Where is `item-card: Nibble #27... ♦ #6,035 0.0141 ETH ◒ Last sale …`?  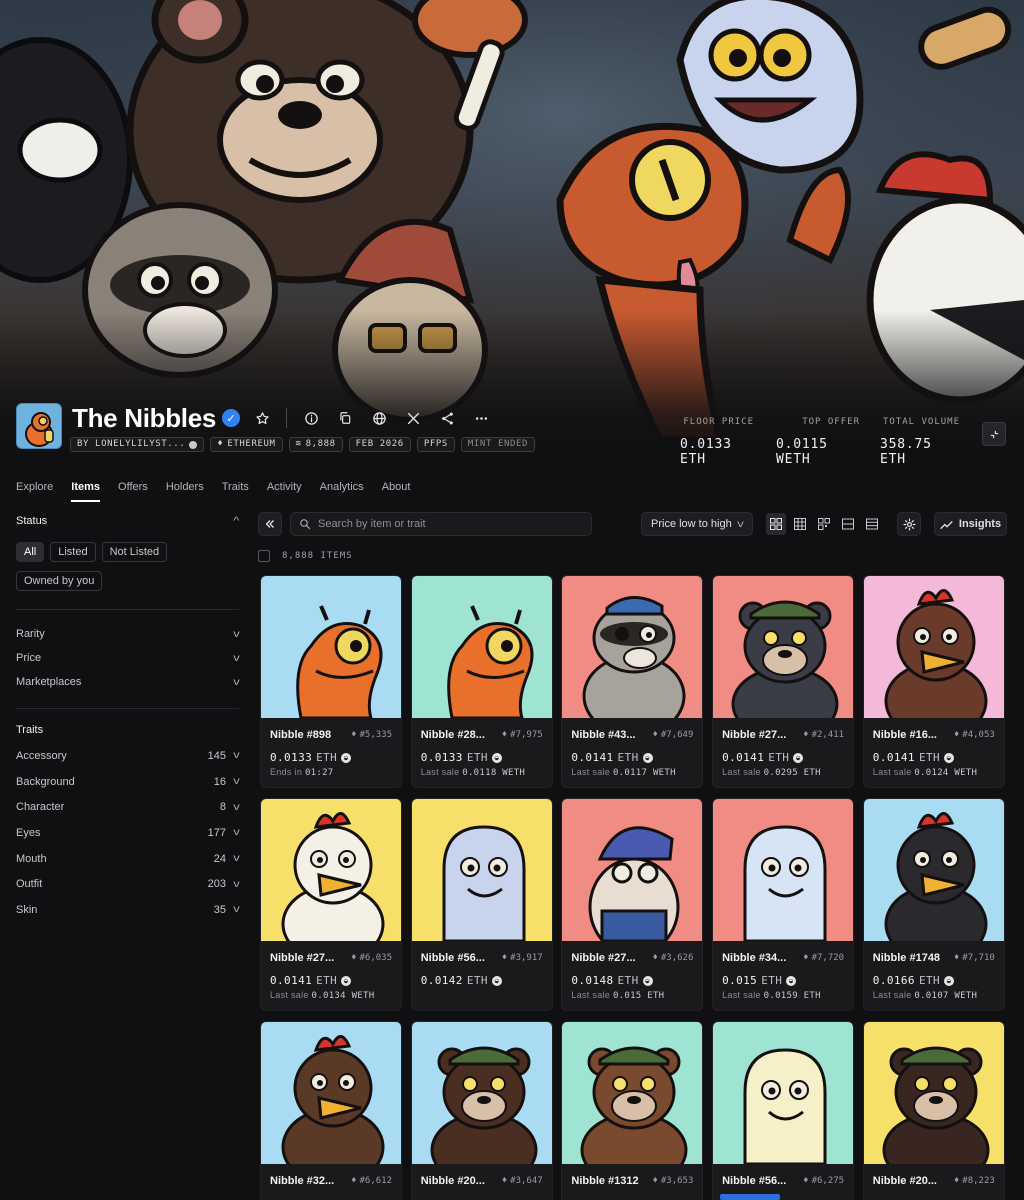 item-card: Nibble #27... ♦ #6,035 0.0141 ETH ◒ Last sale … is located at coordinates (331, 904).